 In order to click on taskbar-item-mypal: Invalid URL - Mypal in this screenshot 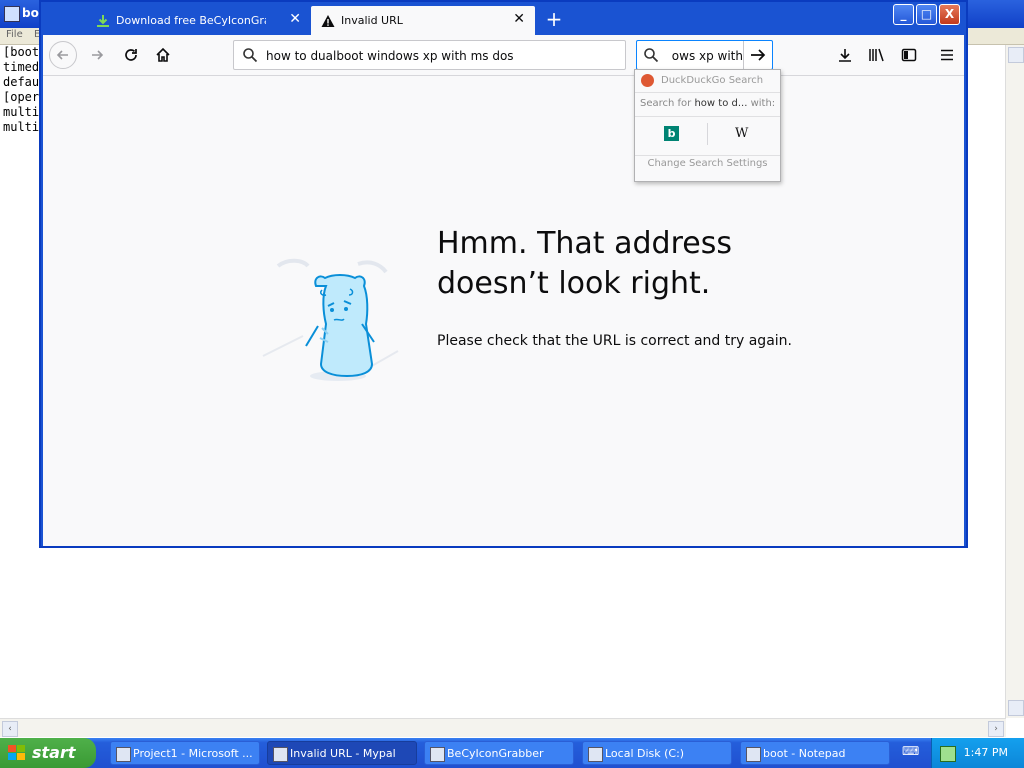, I will do `click(342, 753)`.